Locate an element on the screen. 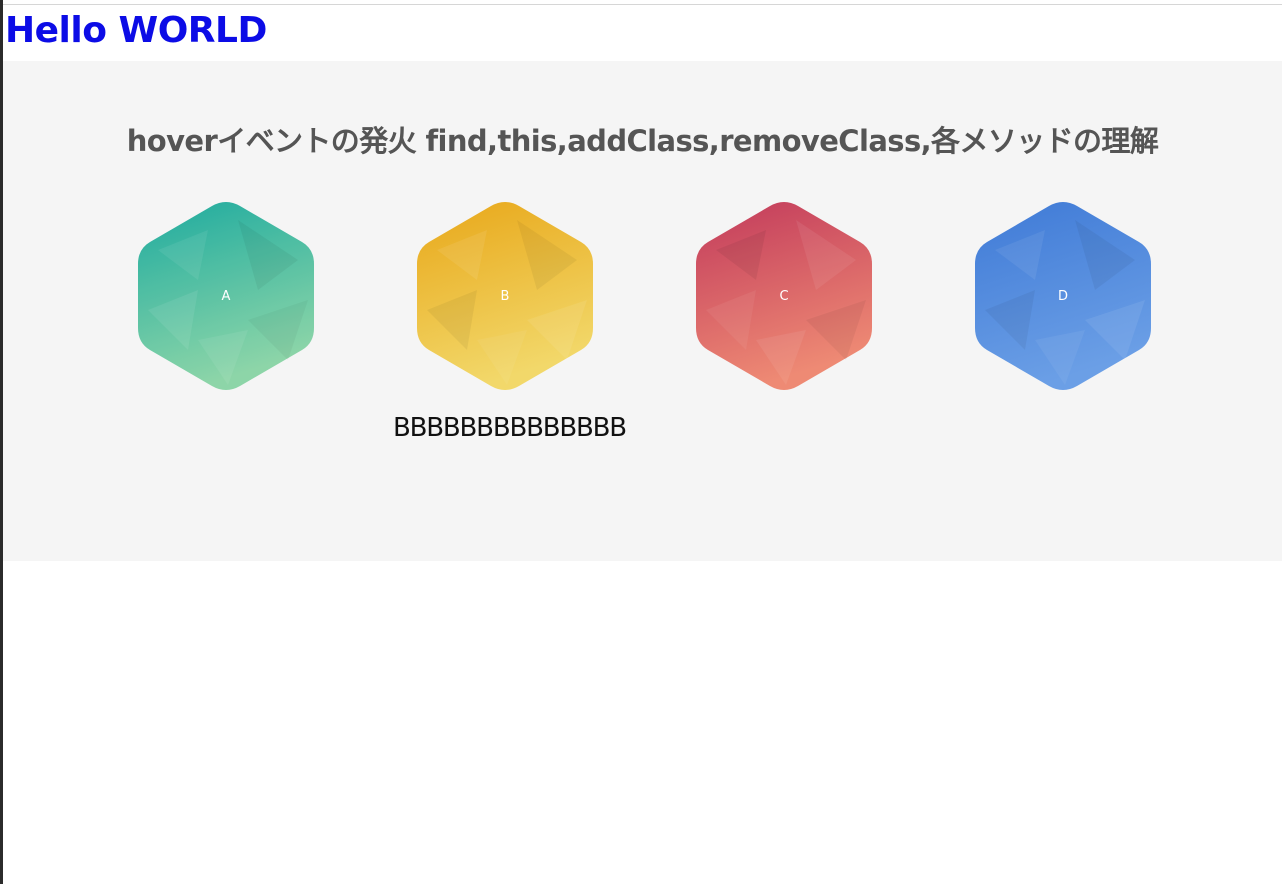 The image size is (1282, 884). hex-item-a: A is located at coordinates (226, 296).